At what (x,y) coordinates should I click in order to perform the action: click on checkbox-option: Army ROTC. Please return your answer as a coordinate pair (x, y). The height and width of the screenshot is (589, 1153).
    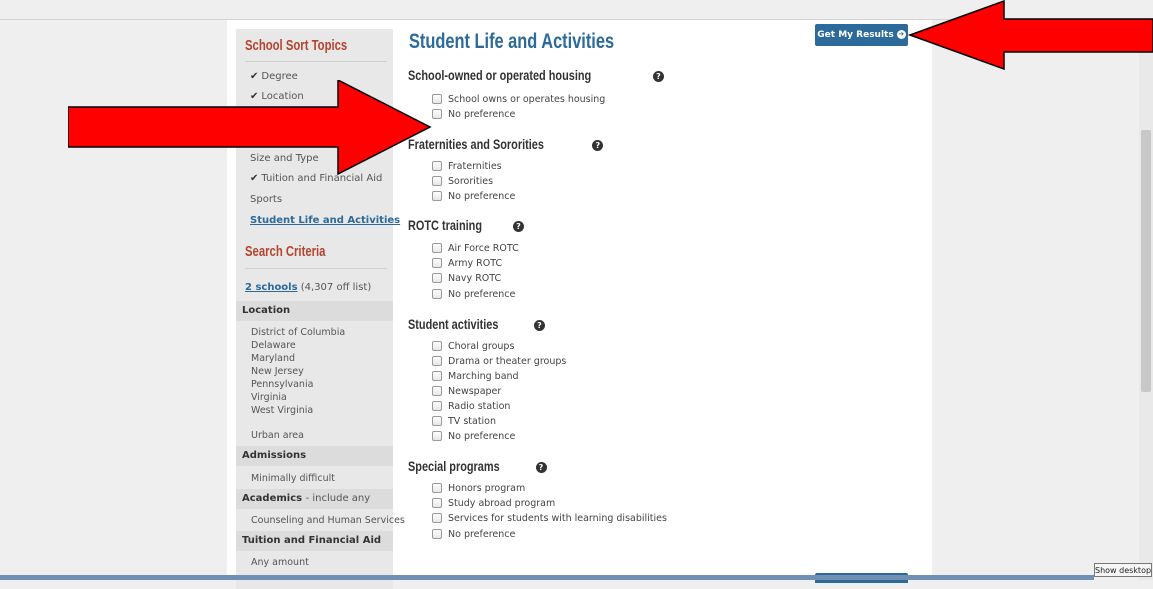
    Looking at the image, I should click on (467, 263).